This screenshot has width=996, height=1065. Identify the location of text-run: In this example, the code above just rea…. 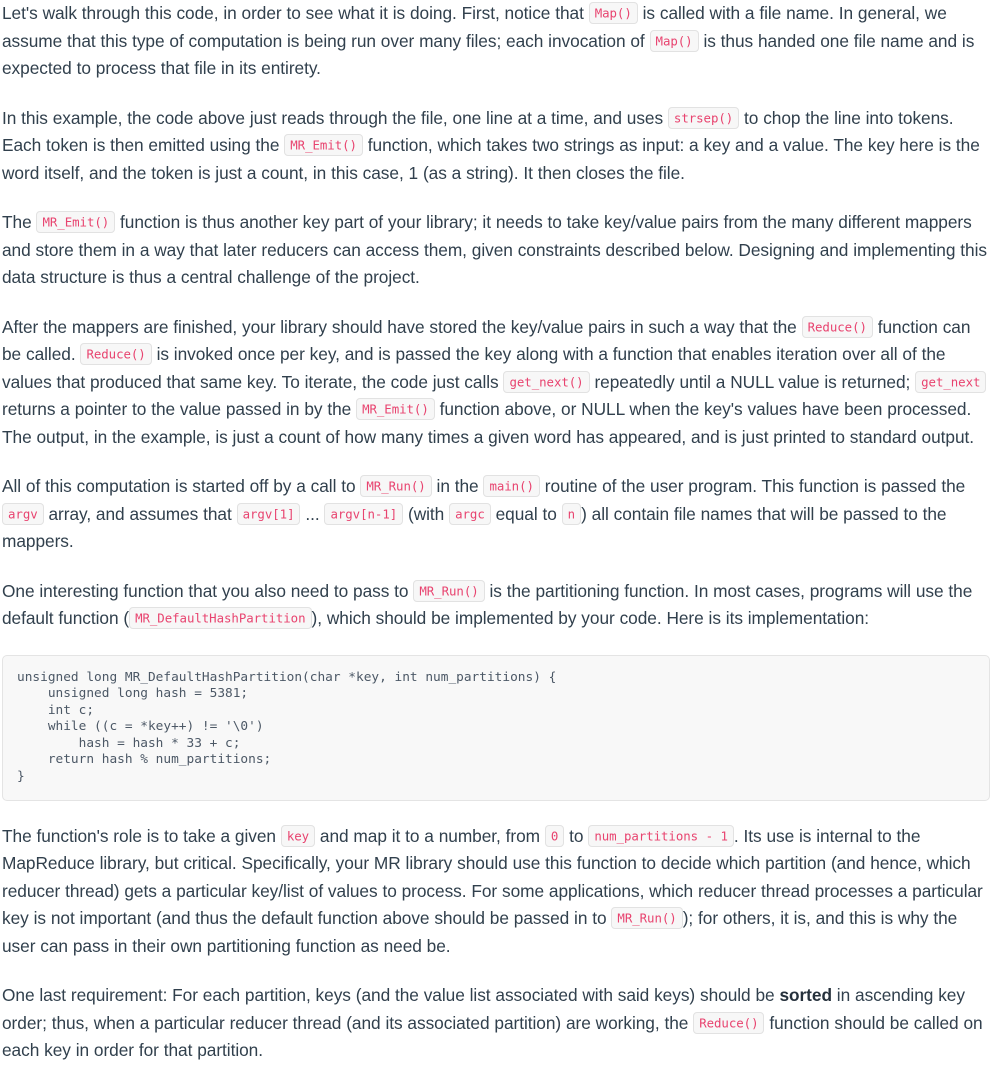
(335, 117).